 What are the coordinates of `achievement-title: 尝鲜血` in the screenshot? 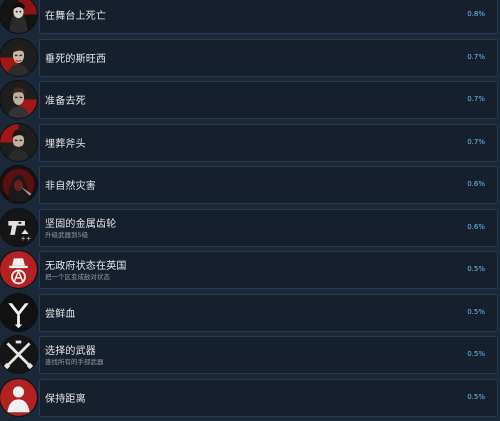 It's located at (60, 314).